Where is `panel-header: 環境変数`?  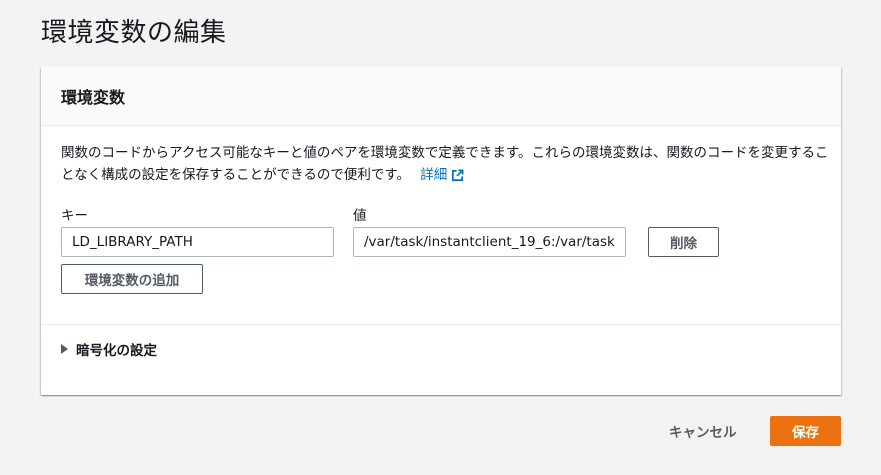 panel-header: 環境変数 is located at coordinates (441, 96).